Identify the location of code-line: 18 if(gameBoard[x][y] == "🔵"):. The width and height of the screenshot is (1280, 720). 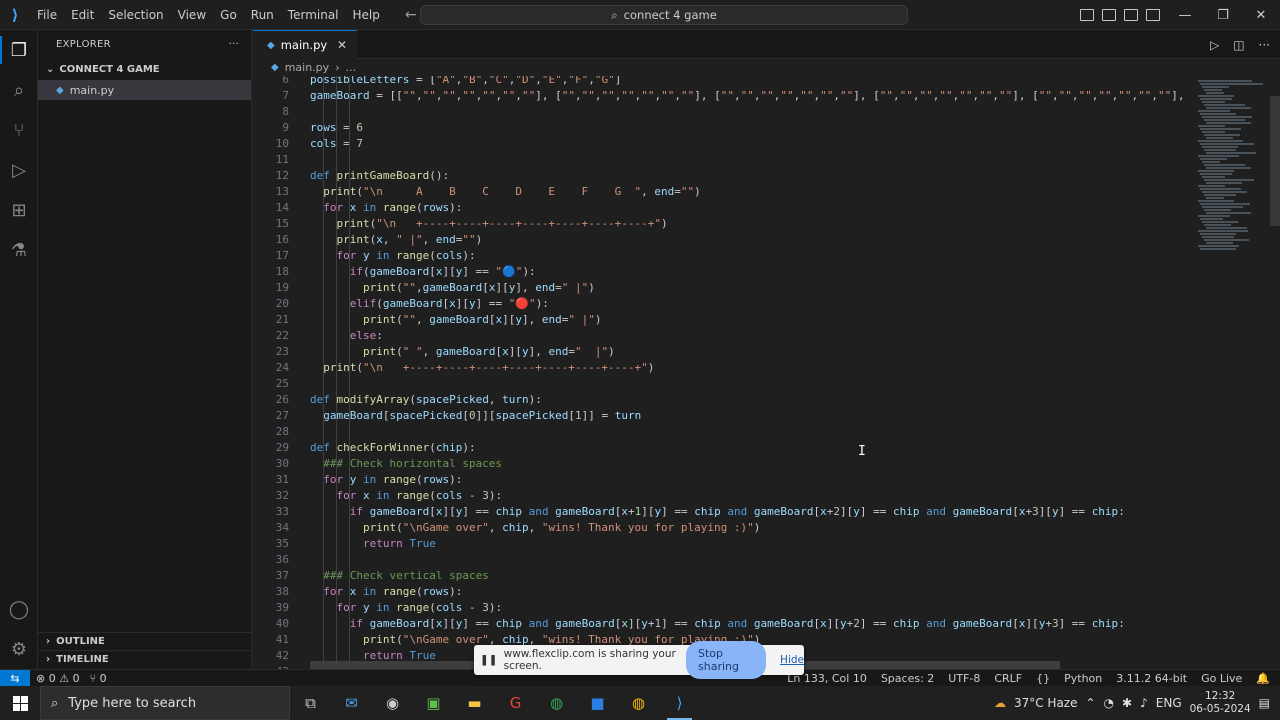
(761, 272).